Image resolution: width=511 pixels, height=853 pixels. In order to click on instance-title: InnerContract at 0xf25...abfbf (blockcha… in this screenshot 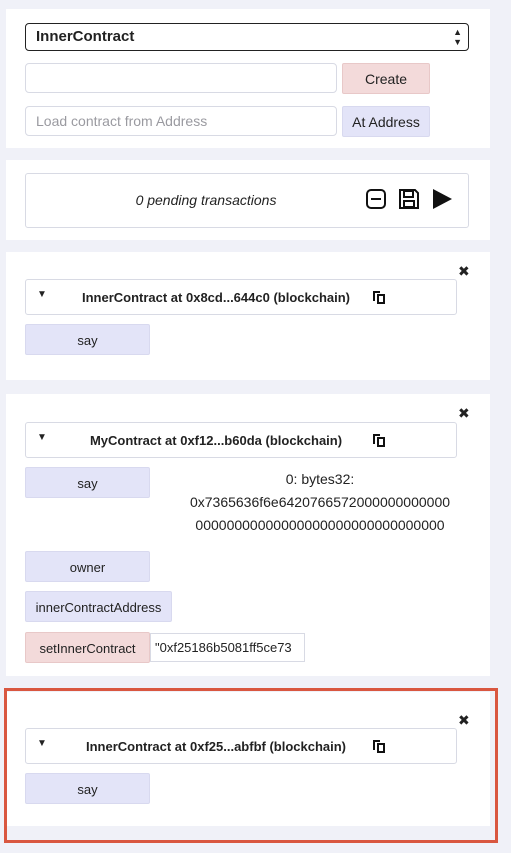, I will do `click(216, 746)`.